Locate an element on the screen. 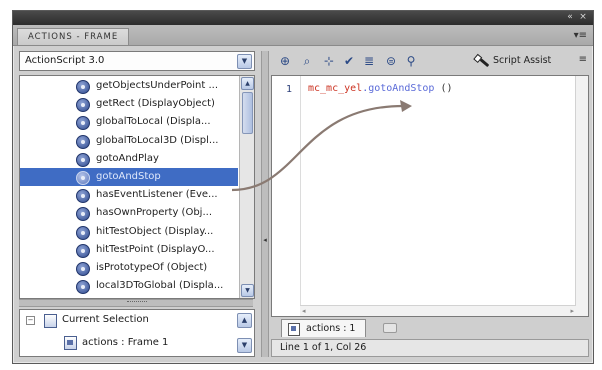  pin-script-icon is located at coordinates (390, 328).